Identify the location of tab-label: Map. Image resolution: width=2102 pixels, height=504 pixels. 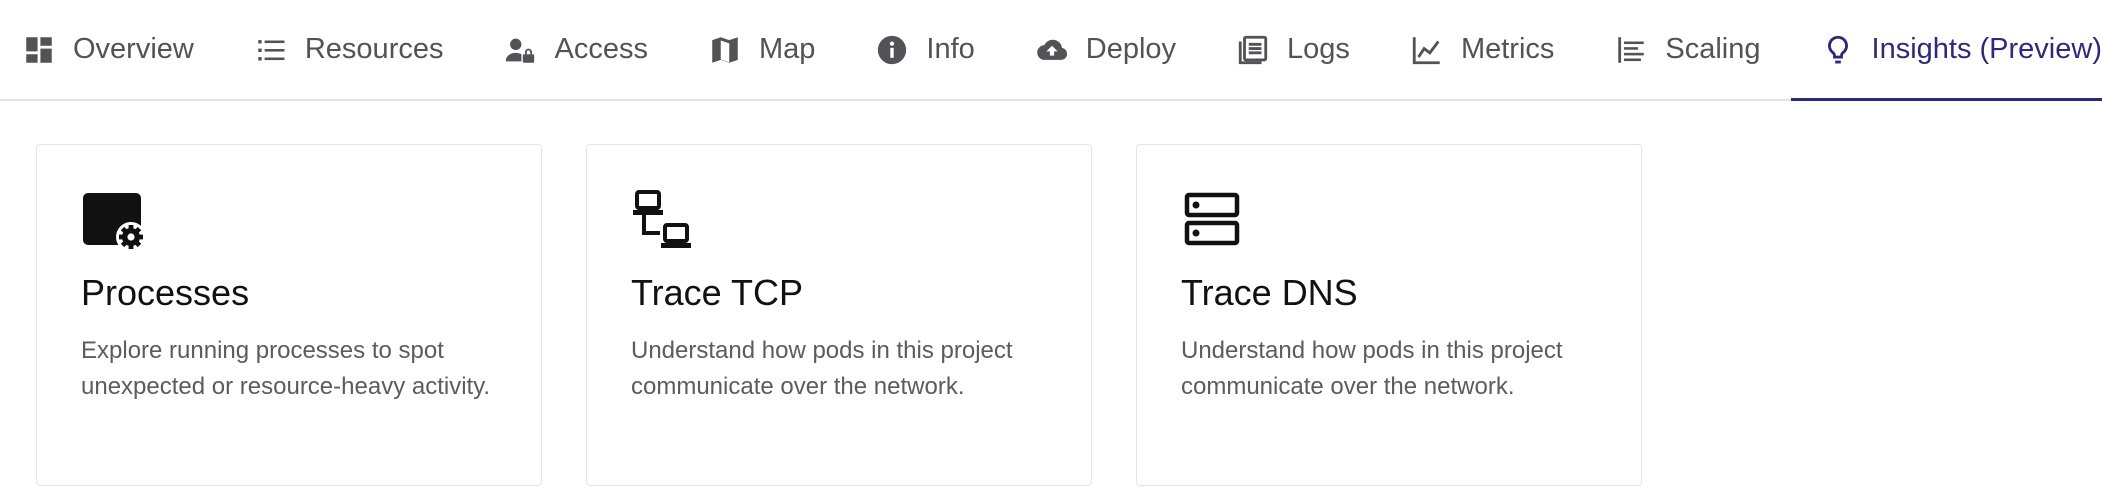
(787, 49).